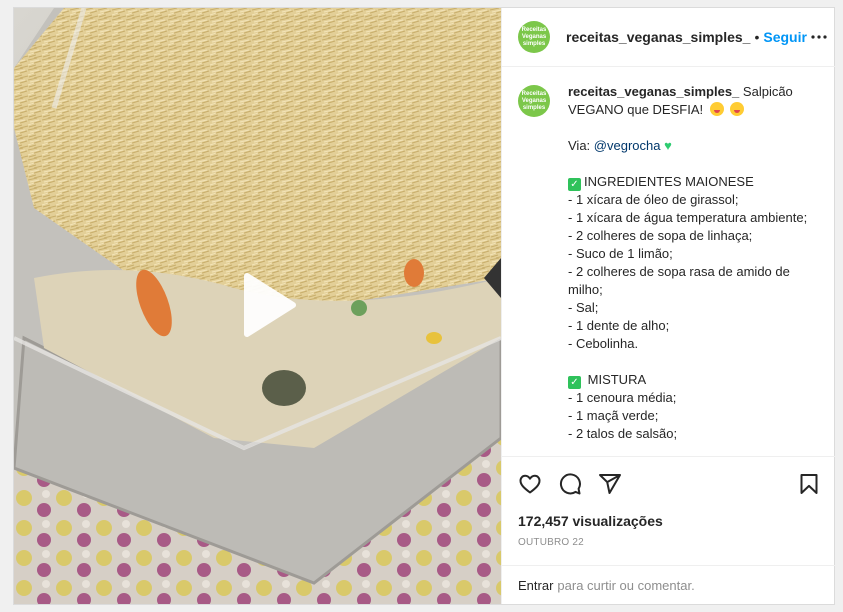 The width and height of the screenshot is (843, 612). Describe the element at coordinates (658, 37) in the screenshot. I see `username-link: receitas_veganas_simples_` at that location.